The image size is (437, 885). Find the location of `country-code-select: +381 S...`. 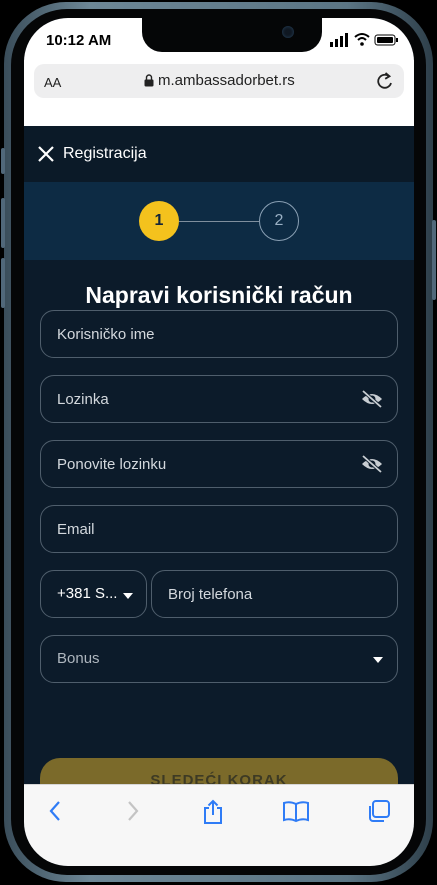

country-code-select: +381 S... is located at coordinates (93, 594).